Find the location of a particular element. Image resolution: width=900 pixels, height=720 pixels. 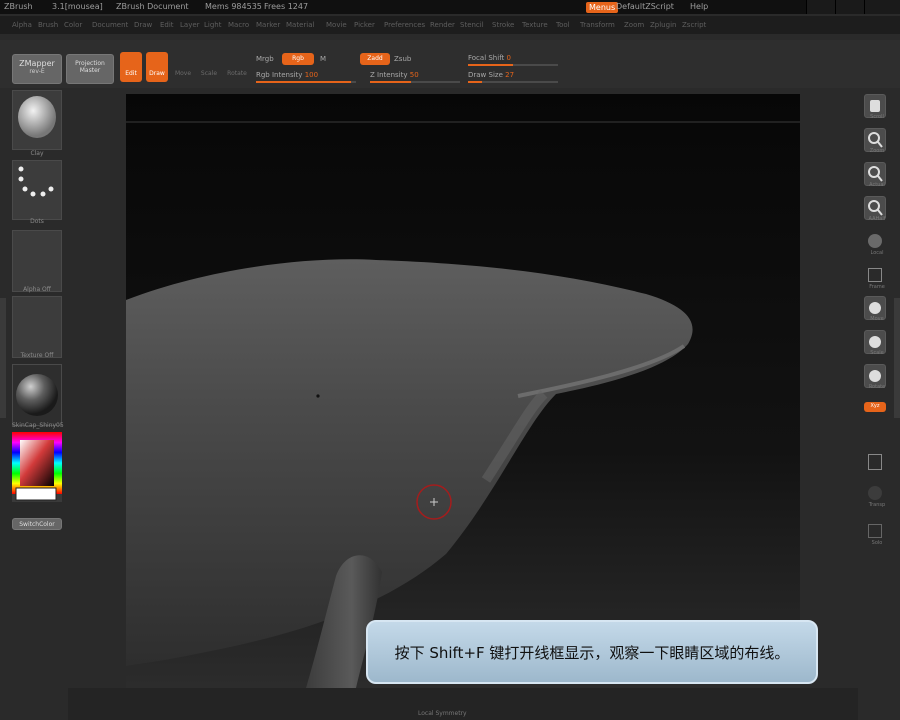

material-thumbnail is located at coordinates (37, 395).